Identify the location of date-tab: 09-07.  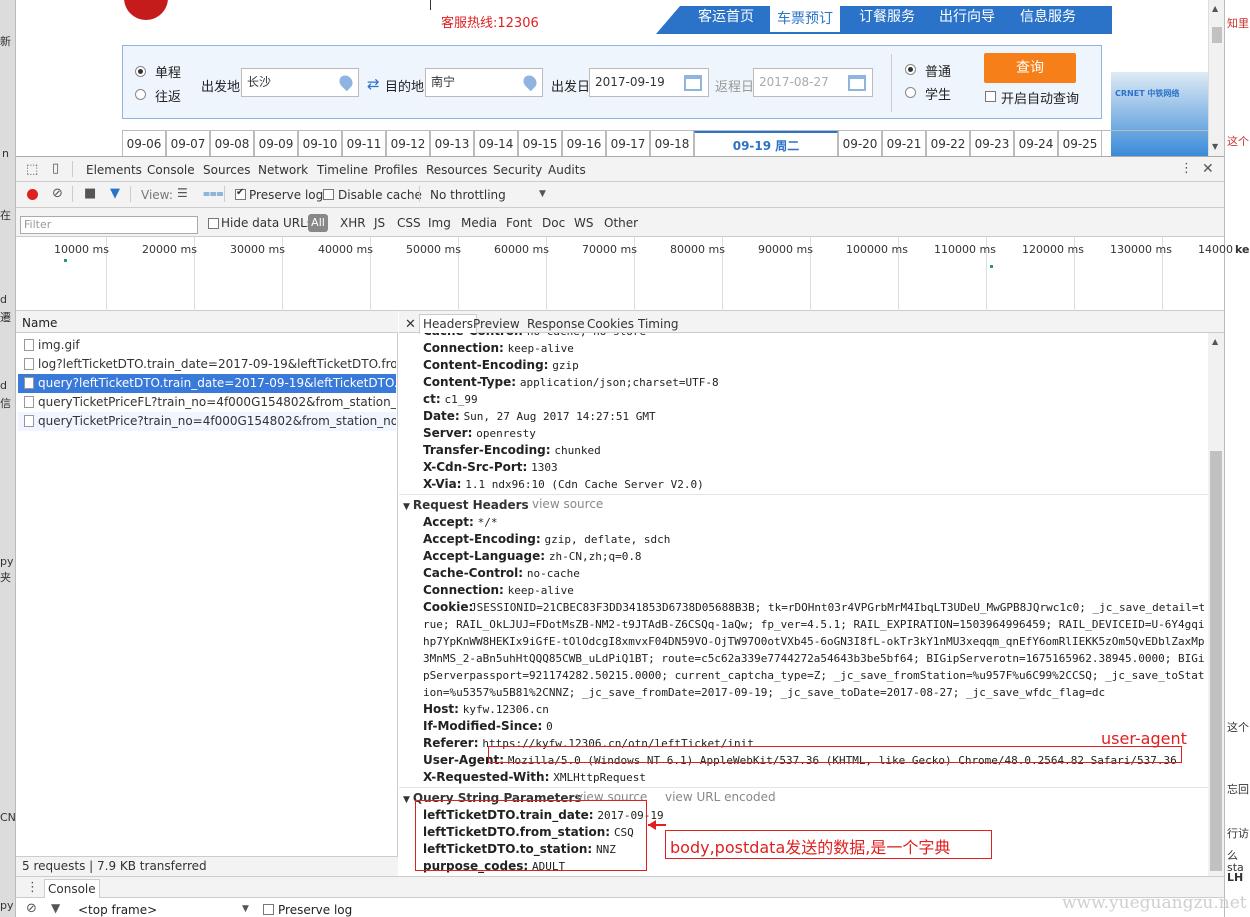
(188, 143).